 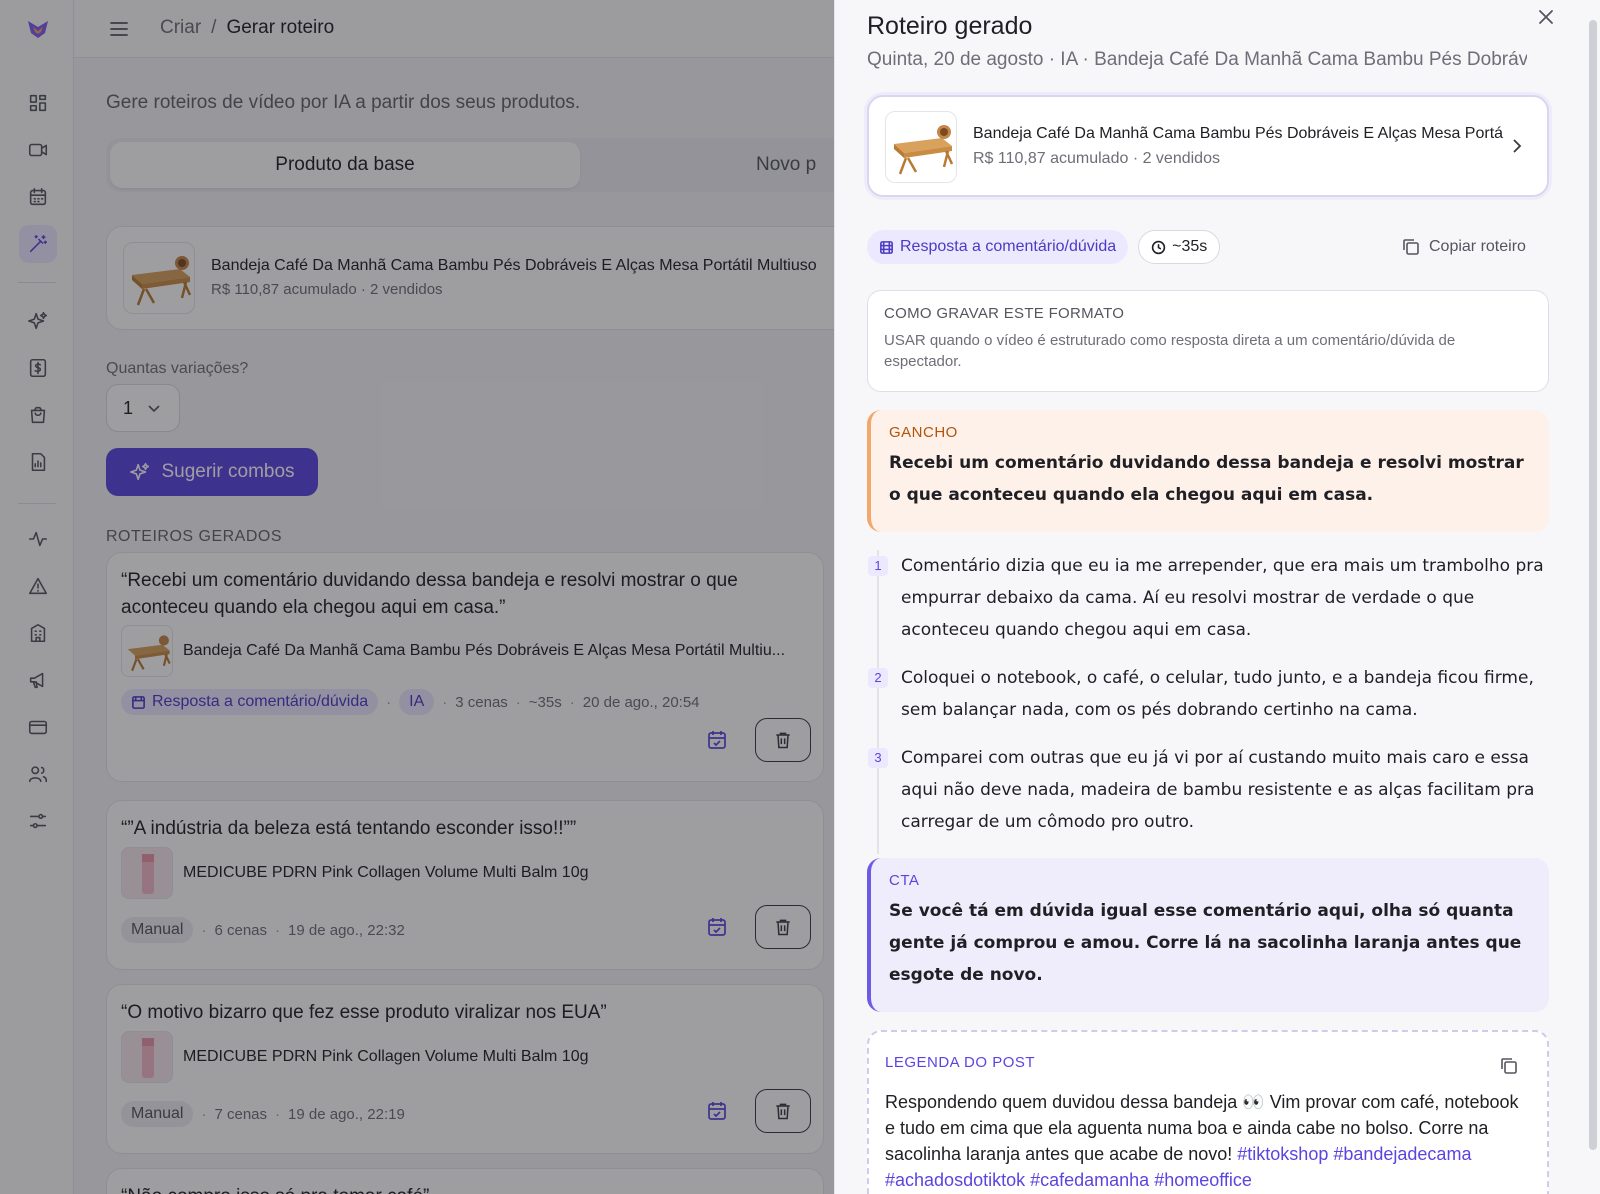 I want to click on step-number: 2, so click(x=878, y=678).